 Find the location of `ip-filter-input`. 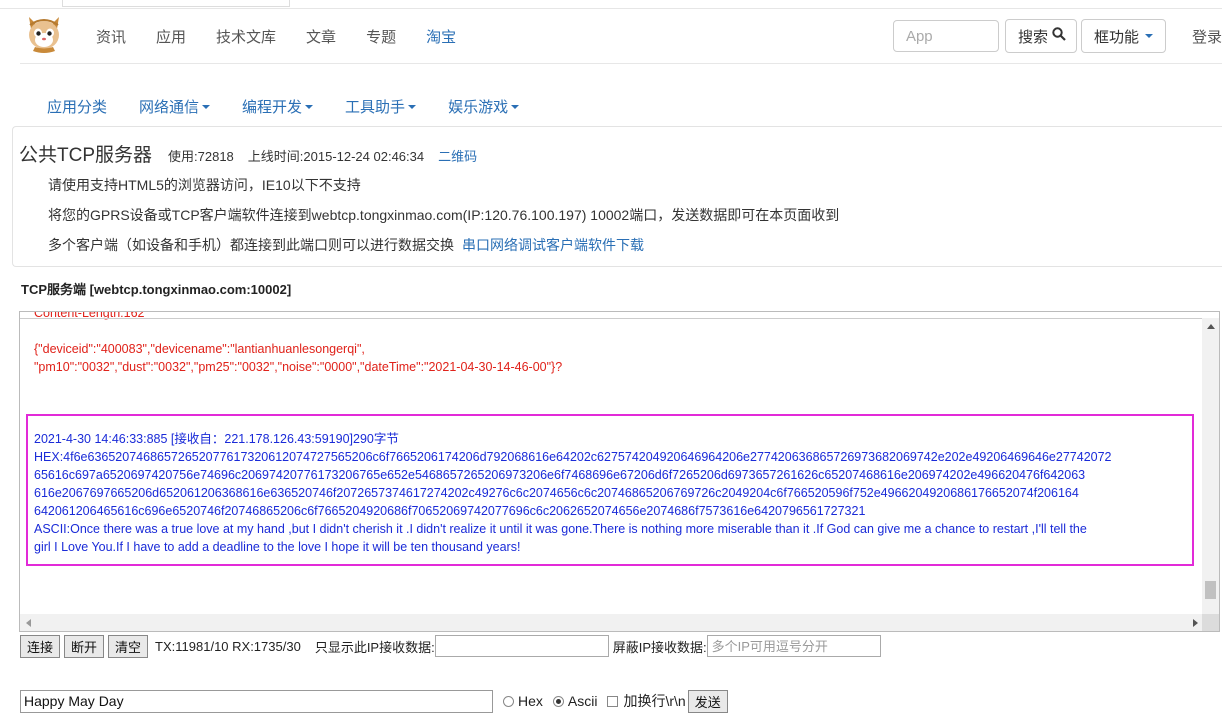

ip-filter-input is located at coordinates (521, 646).